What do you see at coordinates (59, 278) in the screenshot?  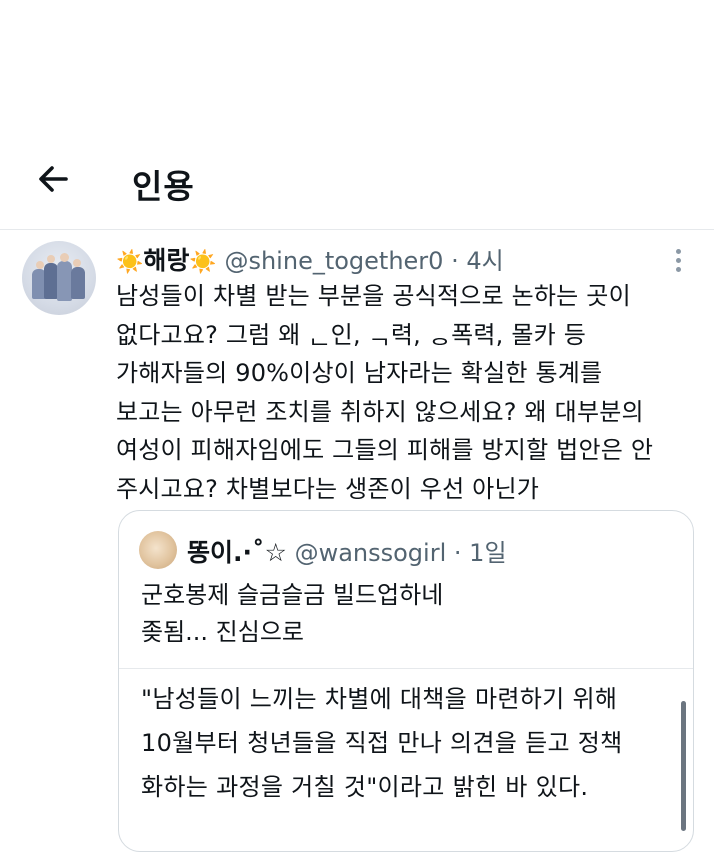 I see `avatar` at bounding box center [59, 278].